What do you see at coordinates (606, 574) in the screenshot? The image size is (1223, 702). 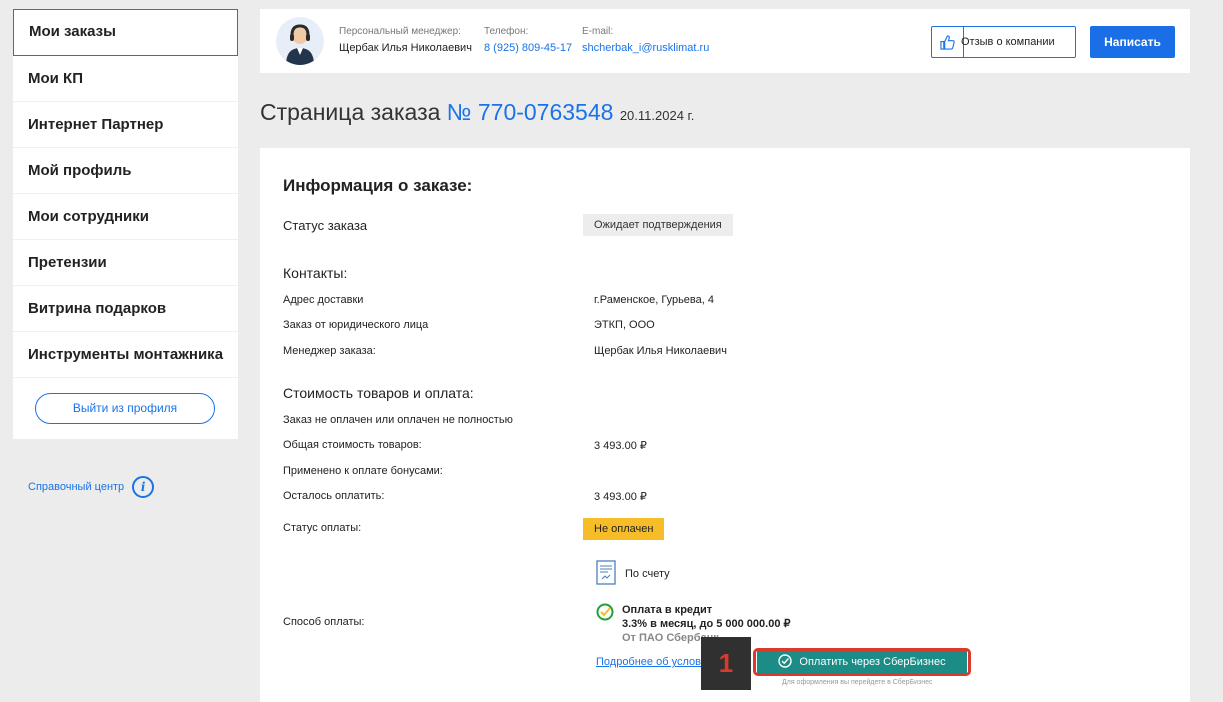 I see `invoice-document-icon` at bounding box center [606, 574].